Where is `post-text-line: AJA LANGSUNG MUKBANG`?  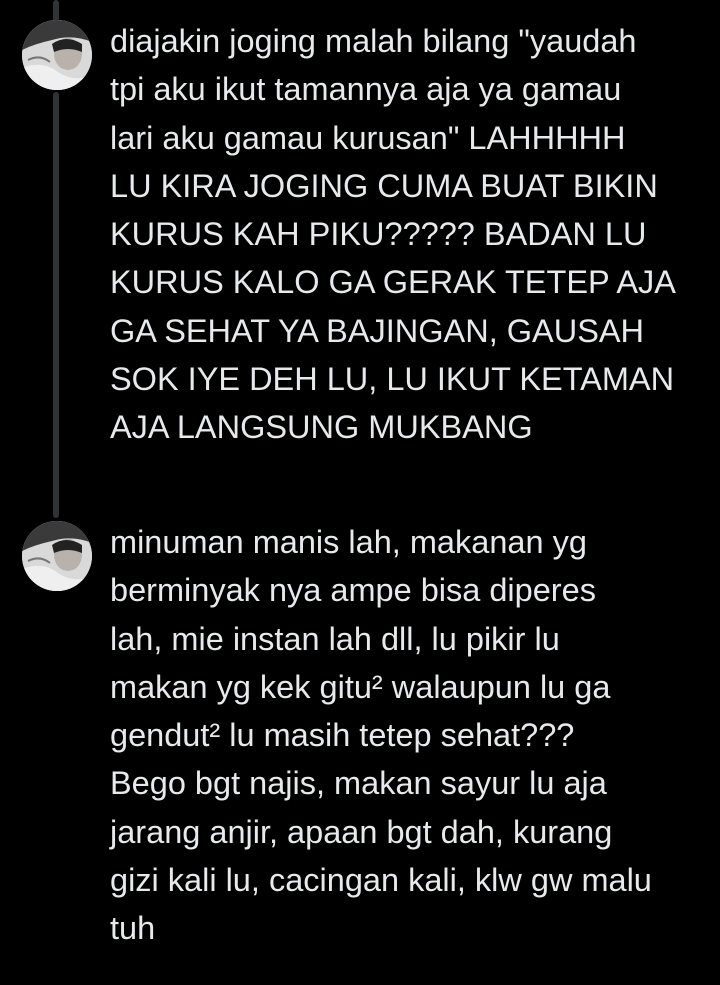 post-text-line: AJA LANGSUNG MUKBANG is located at coordinates (321, 427).